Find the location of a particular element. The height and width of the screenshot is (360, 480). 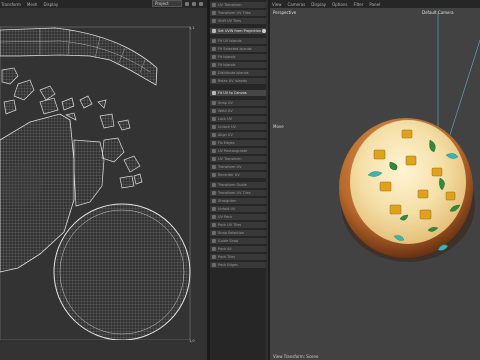

command-item: UV Rectangulate is located at coordinates (239, 151).